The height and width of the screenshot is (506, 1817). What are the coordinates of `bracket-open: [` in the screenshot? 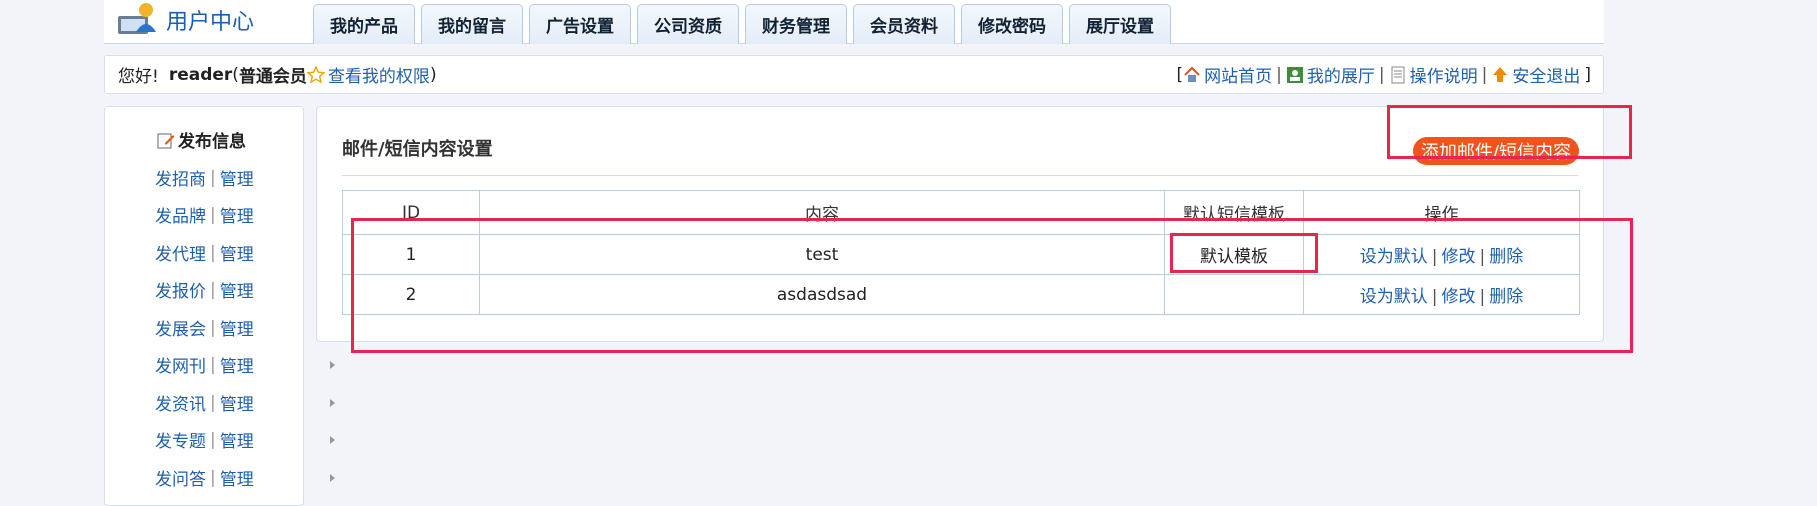 It's located at (1180, 74).